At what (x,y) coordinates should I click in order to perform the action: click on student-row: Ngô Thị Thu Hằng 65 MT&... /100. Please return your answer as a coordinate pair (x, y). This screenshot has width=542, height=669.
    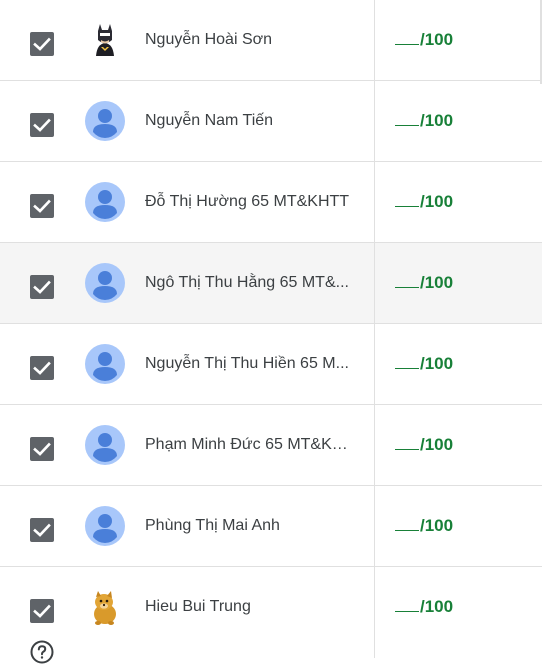
    Looking at the image, I should click on (271, 283).